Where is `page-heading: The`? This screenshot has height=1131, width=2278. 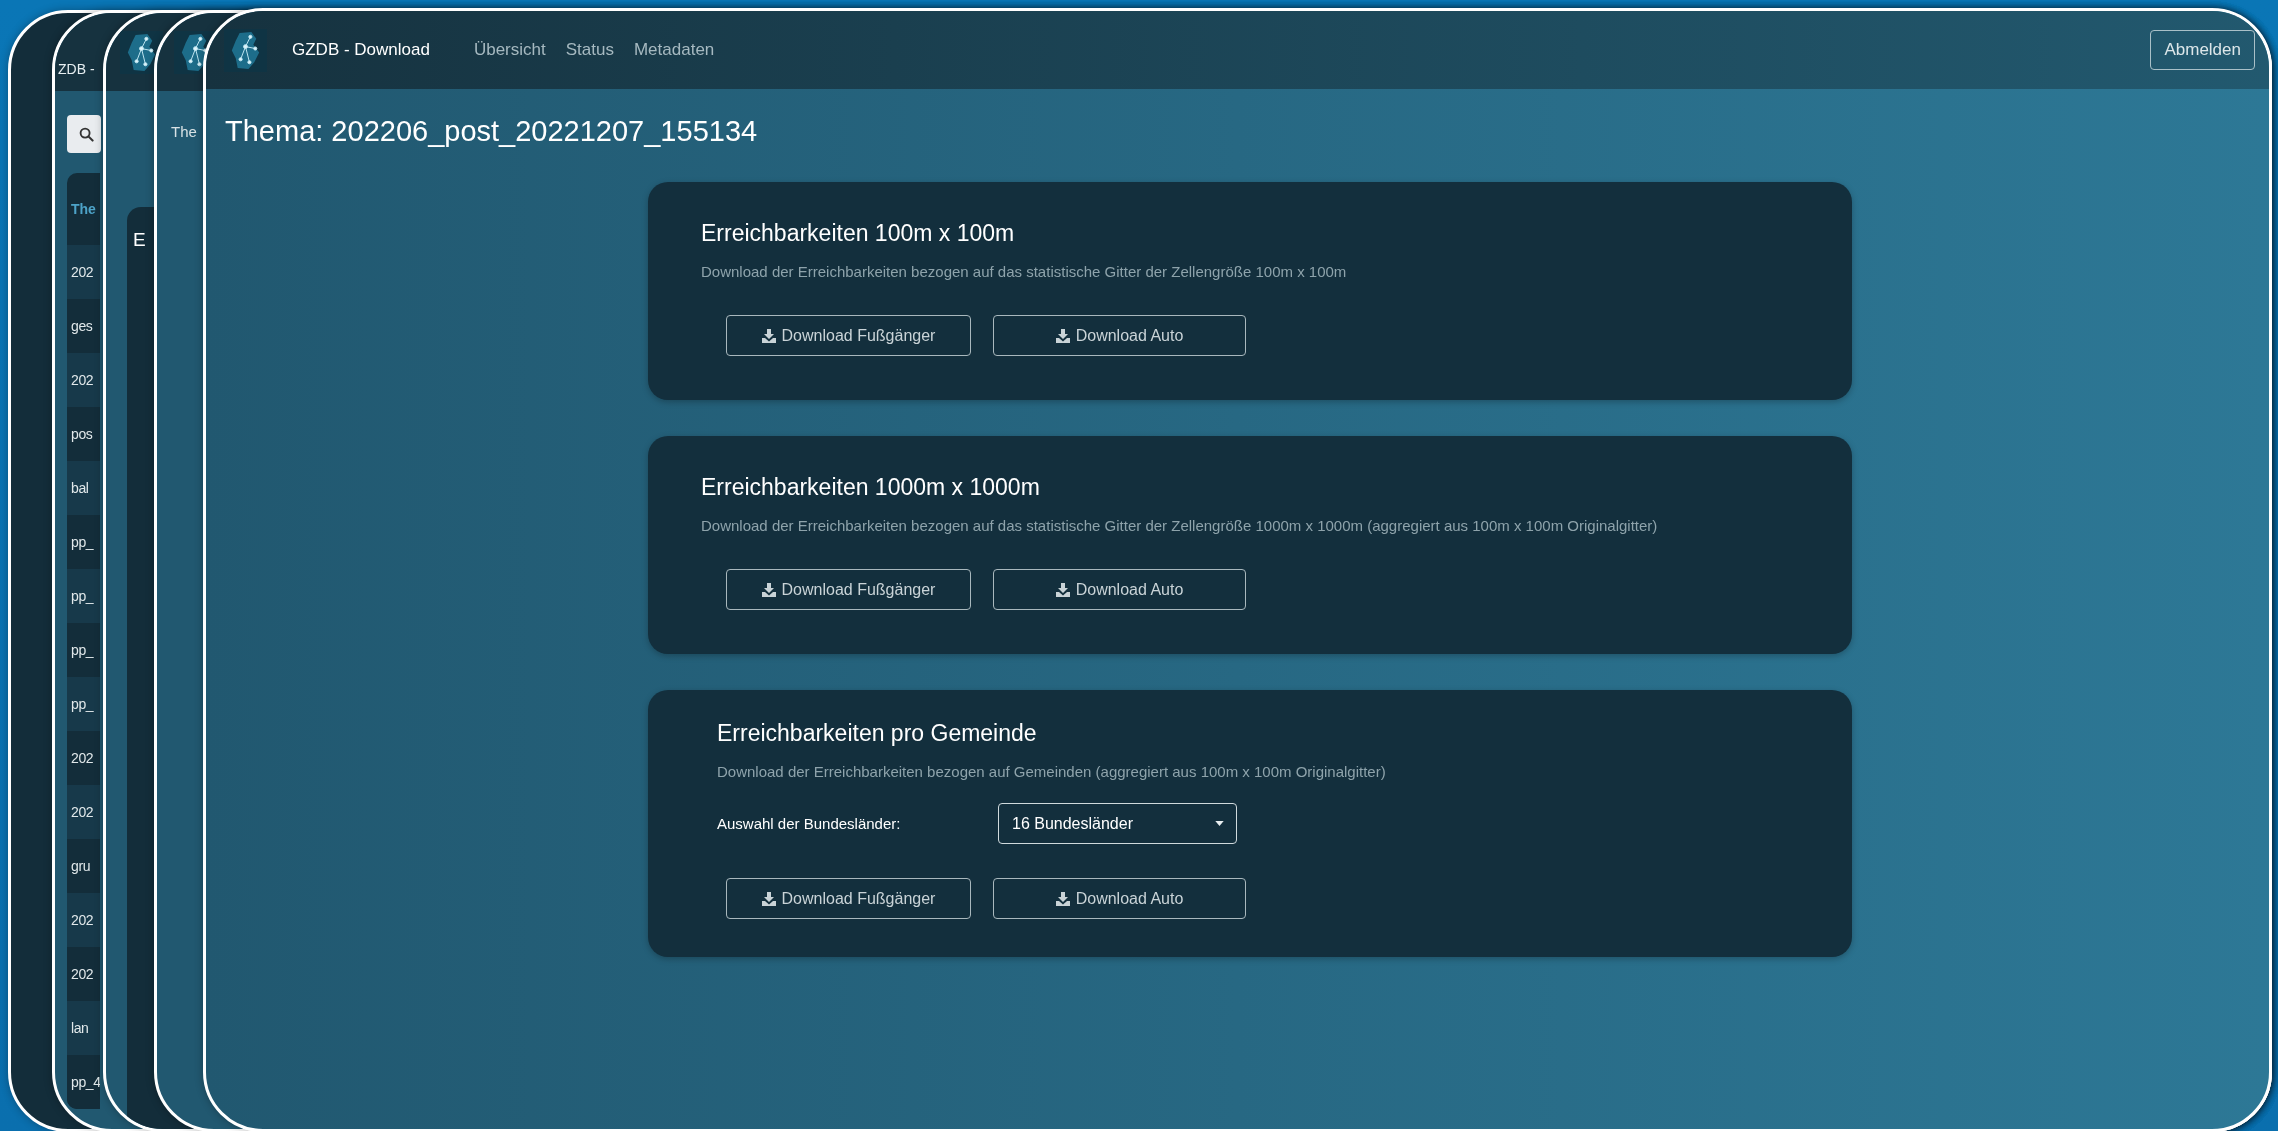 page-heading: The is located at coordinates (184, 131).